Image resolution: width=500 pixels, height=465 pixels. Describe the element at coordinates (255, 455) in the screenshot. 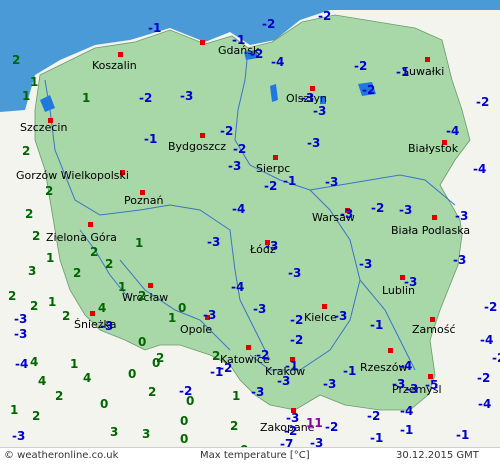

I see `map-title: Max temperature [°C]` at that location.